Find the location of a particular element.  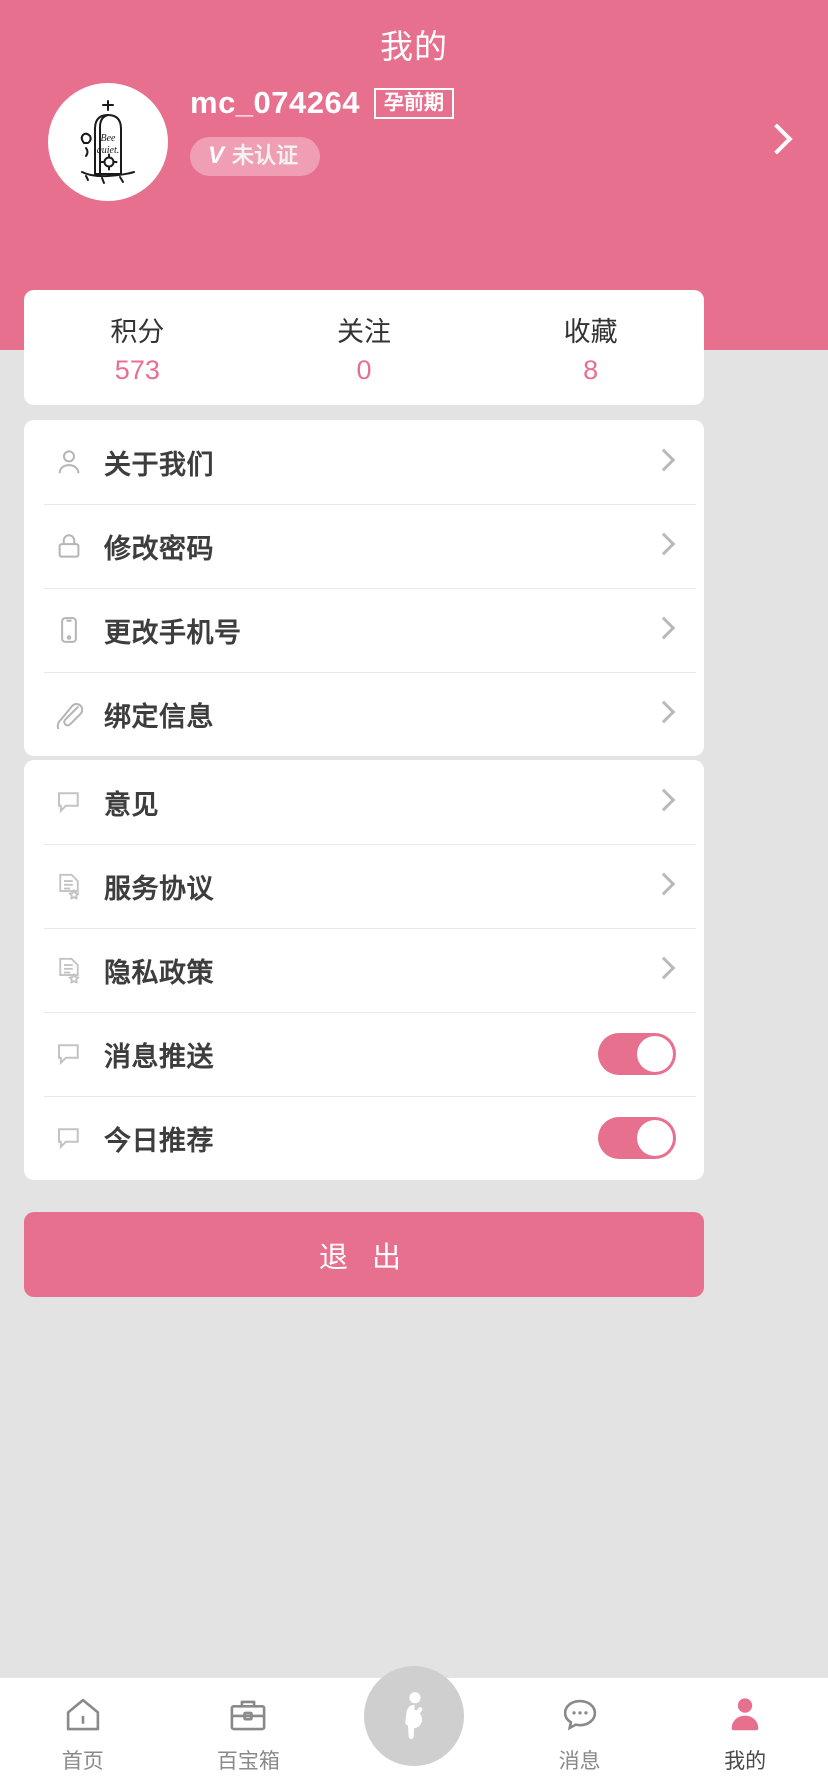

stat-points: 积分 573 is located at coordinates (137, 347).